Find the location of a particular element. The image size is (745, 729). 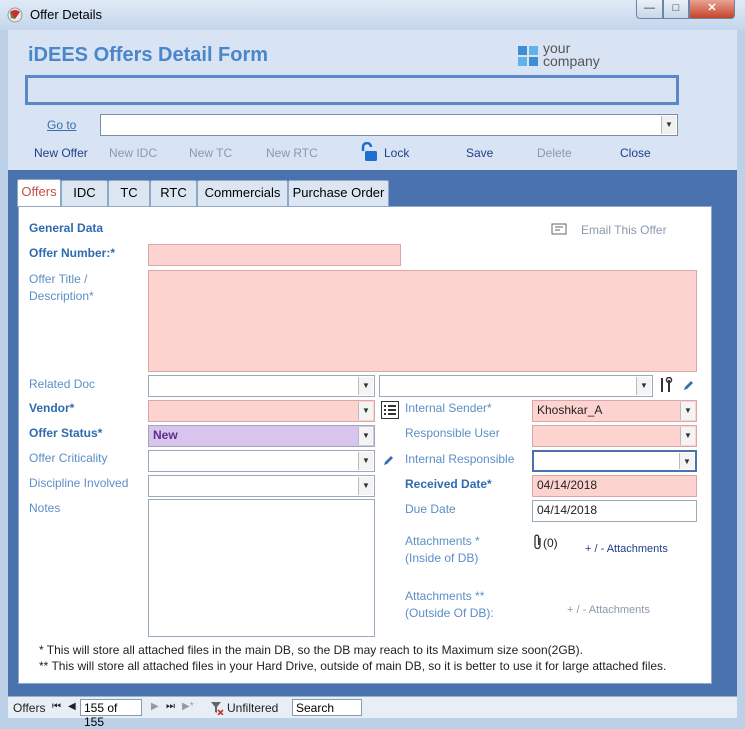

offer-title-field is located at coordinates (422, 321).